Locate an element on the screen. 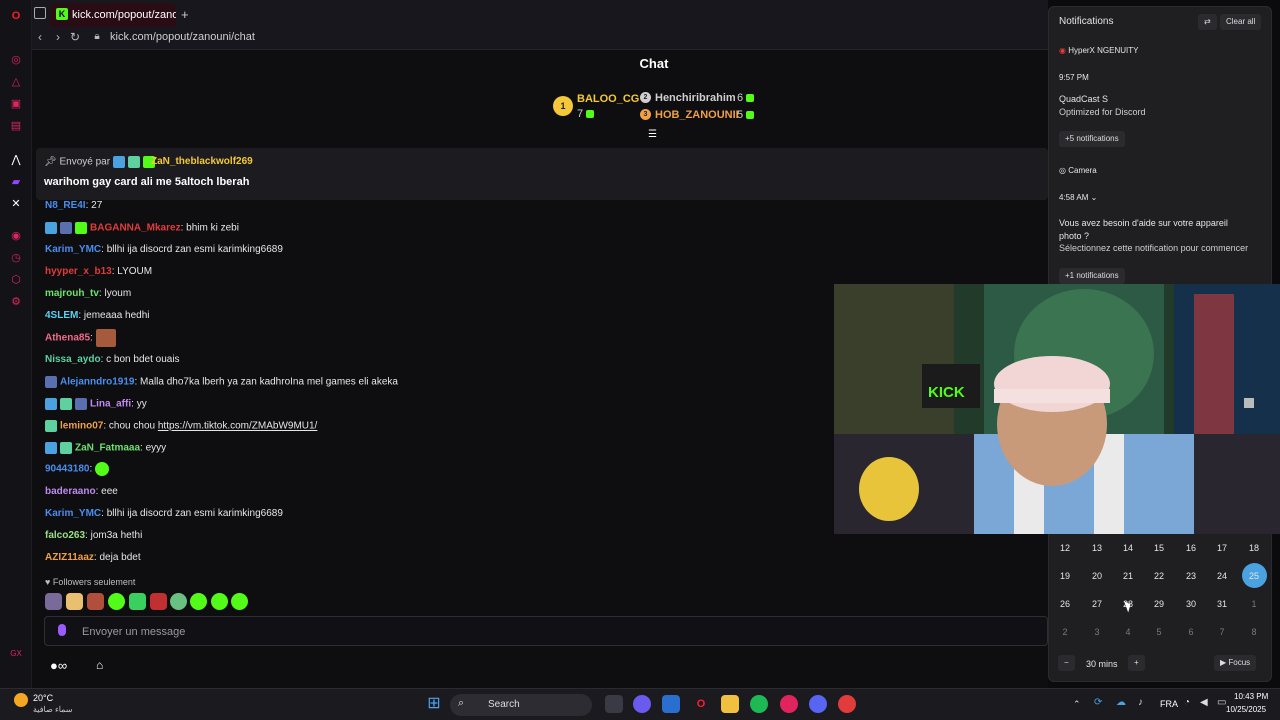 This screenshot has width=1280, height=720. chat-username: ZaN_Fatmaaa is located at coordinates (107, 448).